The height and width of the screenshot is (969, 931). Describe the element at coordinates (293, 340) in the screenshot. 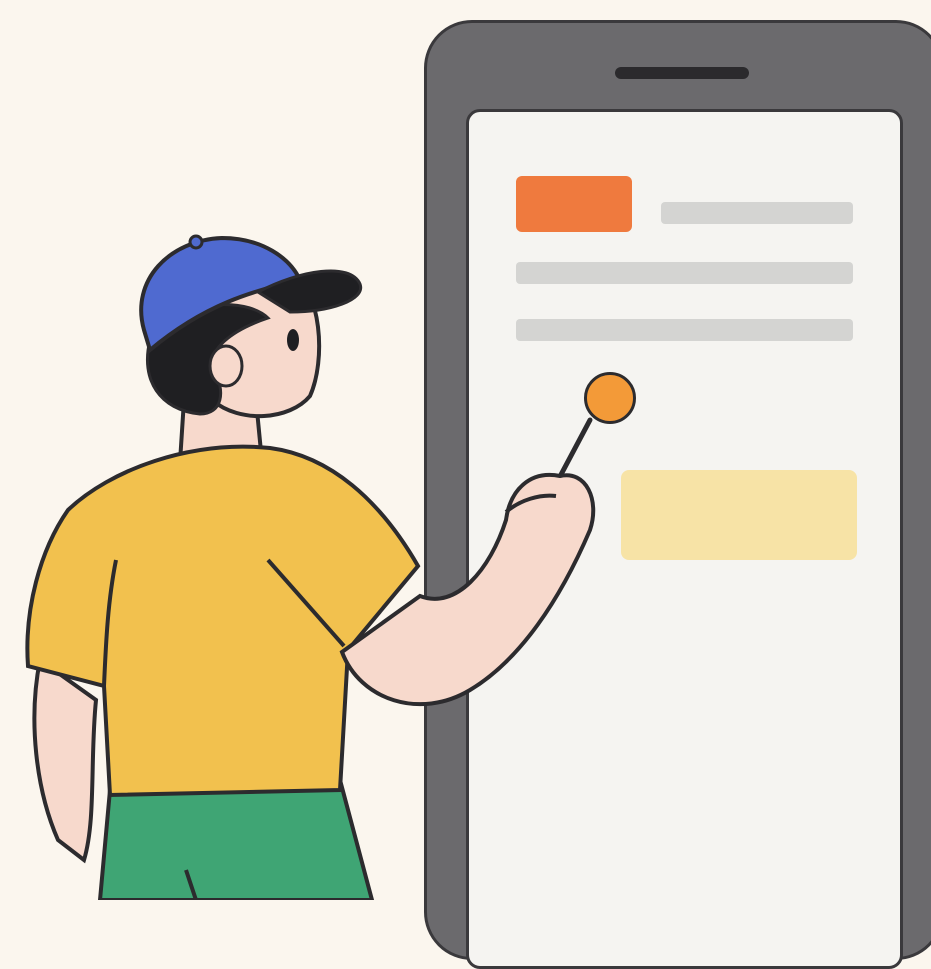

I see `eye` at that location.